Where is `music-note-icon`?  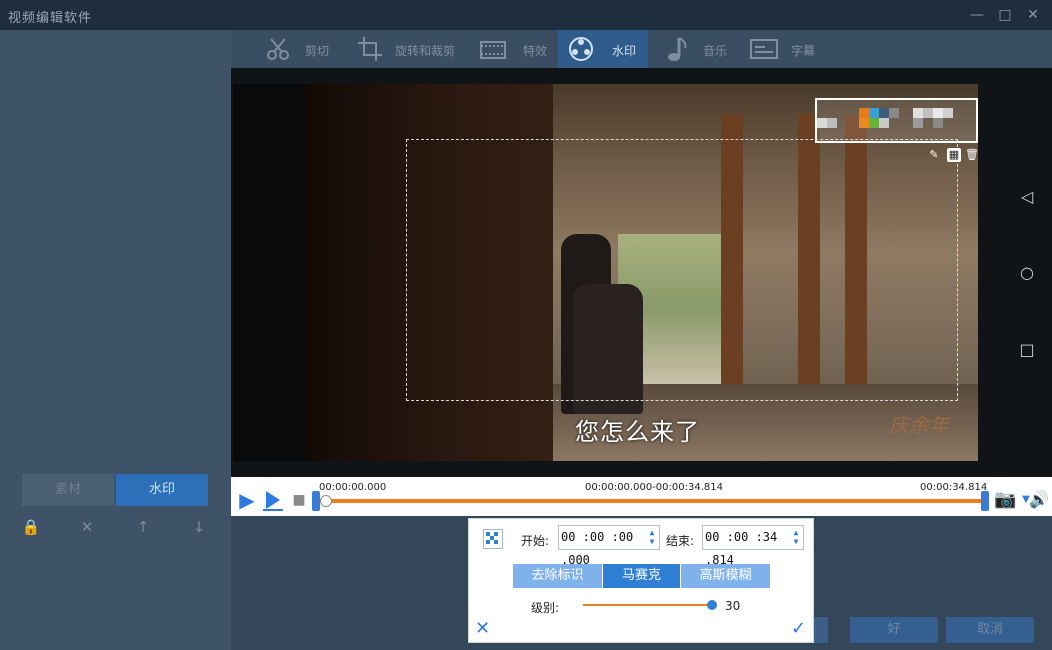 music-note-icon is located at coordinates (678, 49).